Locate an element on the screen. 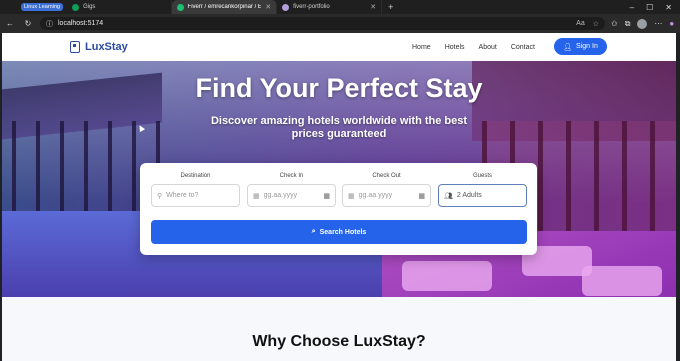 This screenshot has width=680, height=361. minimize-icon: – is located at coordinates (632, 7).